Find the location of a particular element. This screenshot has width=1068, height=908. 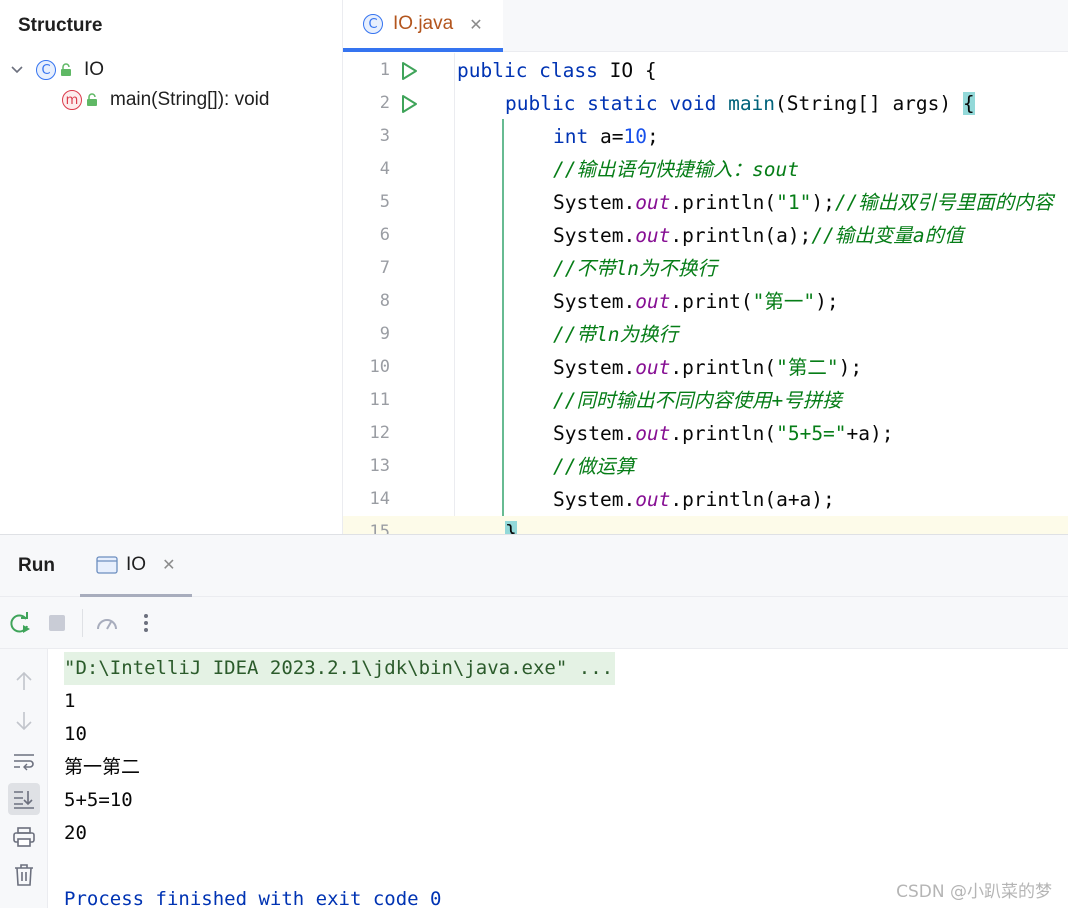

code-line: 7 //不带ln为不换行 is located at coordinates (705, 268).